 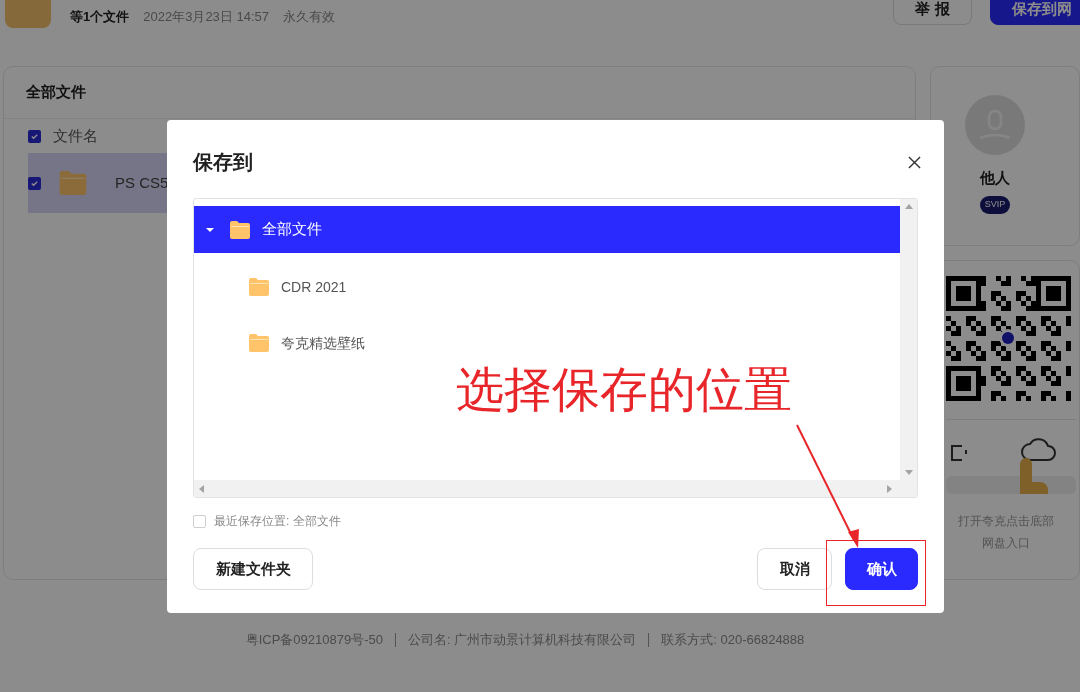 What do you see at coordinates (100, 16) in the screenshot?
I see `file-count: 等1个文件` at bounding box center [100, 16].